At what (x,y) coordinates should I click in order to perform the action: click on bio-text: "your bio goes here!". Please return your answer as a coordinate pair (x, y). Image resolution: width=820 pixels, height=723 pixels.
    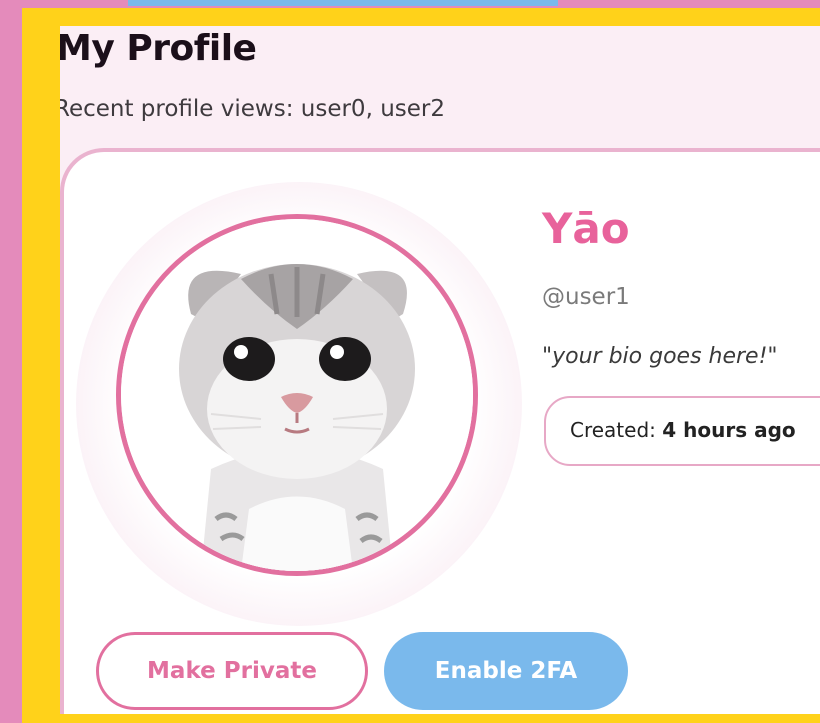
    Looking at the image, I should click on (660, 356).